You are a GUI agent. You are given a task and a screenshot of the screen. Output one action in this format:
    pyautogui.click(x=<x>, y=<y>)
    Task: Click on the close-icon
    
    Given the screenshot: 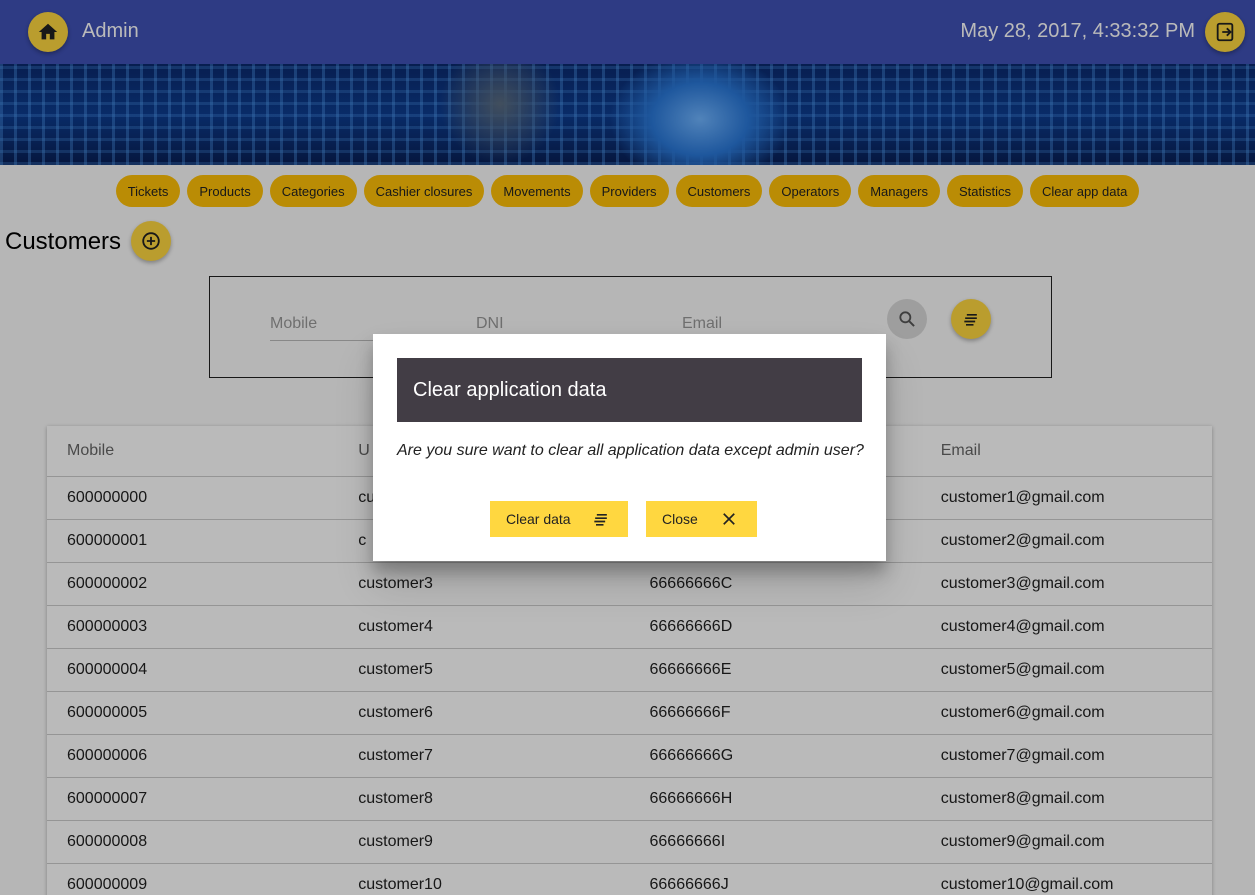 What is the action you would take?
    pyautogui.click(x=728, y=519)
    